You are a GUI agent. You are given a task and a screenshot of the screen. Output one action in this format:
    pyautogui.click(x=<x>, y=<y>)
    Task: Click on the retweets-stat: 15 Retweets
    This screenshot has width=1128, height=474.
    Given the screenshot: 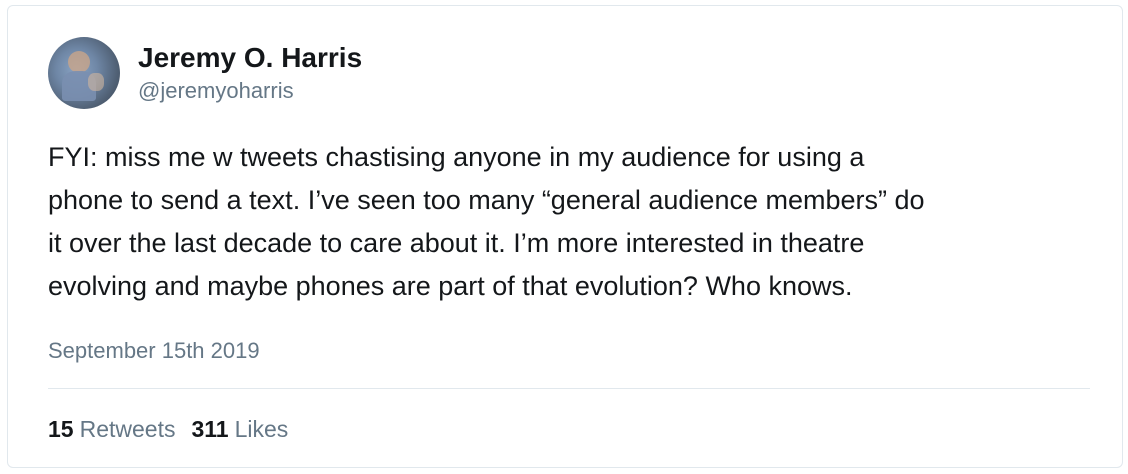 What is the action you would take?
    pyautogui.click(x=111, y=429)
    